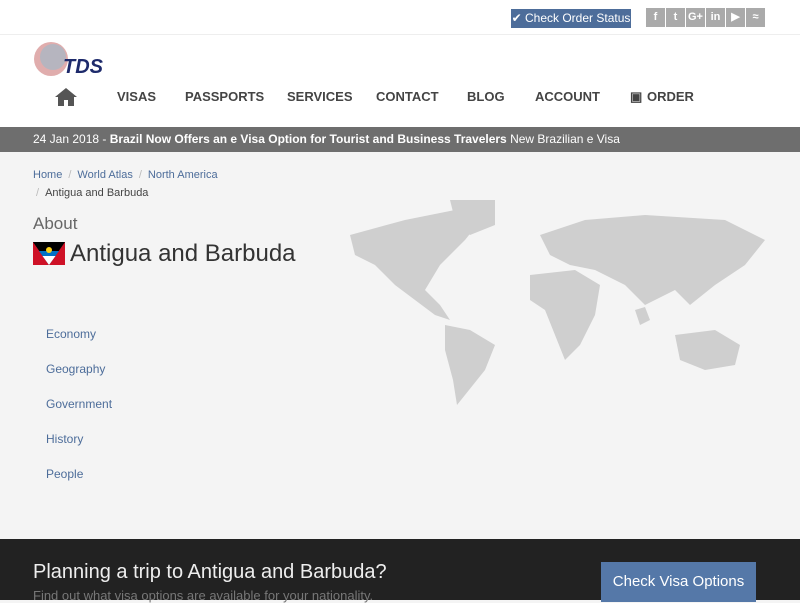  Describe the element at coordinates (655, 17) in the screenshot. I see `facebook-icon: f` at that location.